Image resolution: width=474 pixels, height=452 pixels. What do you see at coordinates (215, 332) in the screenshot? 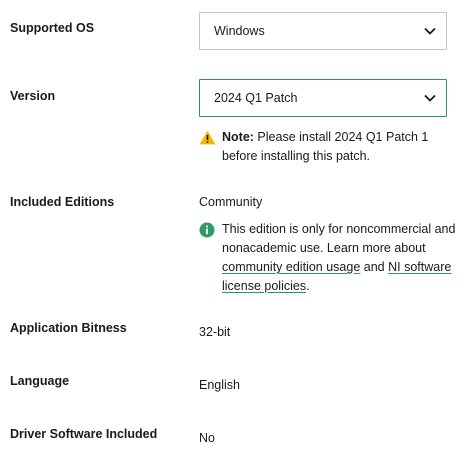
I see `application-bitness-value: 32-bit` at bounding box center [215, 332].